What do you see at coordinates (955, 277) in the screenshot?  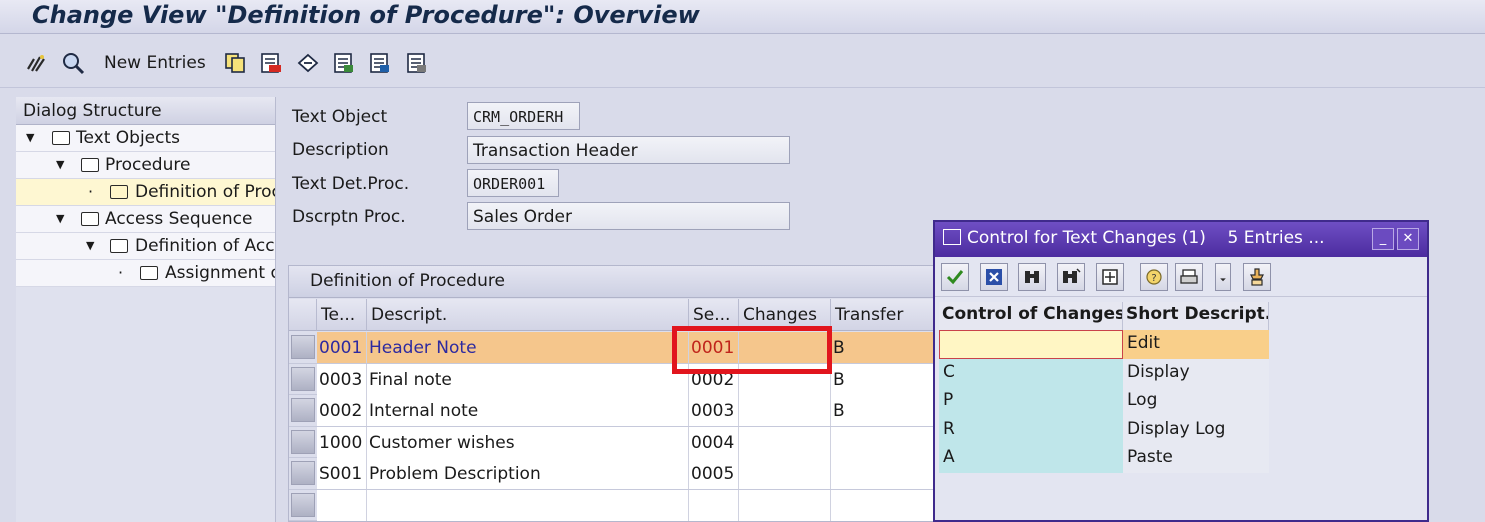 I see `checkmark-icon` at bounding box center [955, 277].